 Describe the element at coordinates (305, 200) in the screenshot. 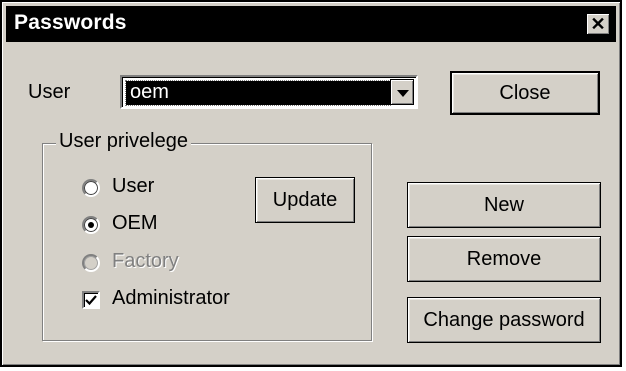

I see `update-button: Update` at that location.